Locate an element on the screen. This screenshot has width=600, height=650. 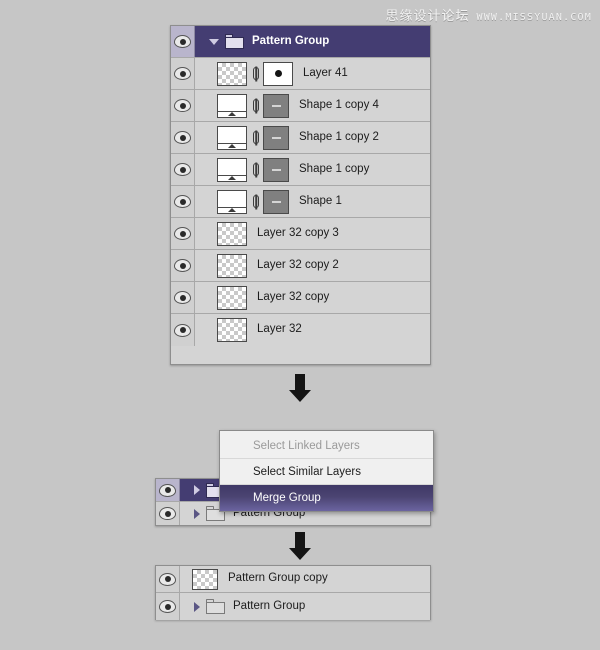
layer-row-shape-1: Shape 1 is located at coordinates (300, 202).